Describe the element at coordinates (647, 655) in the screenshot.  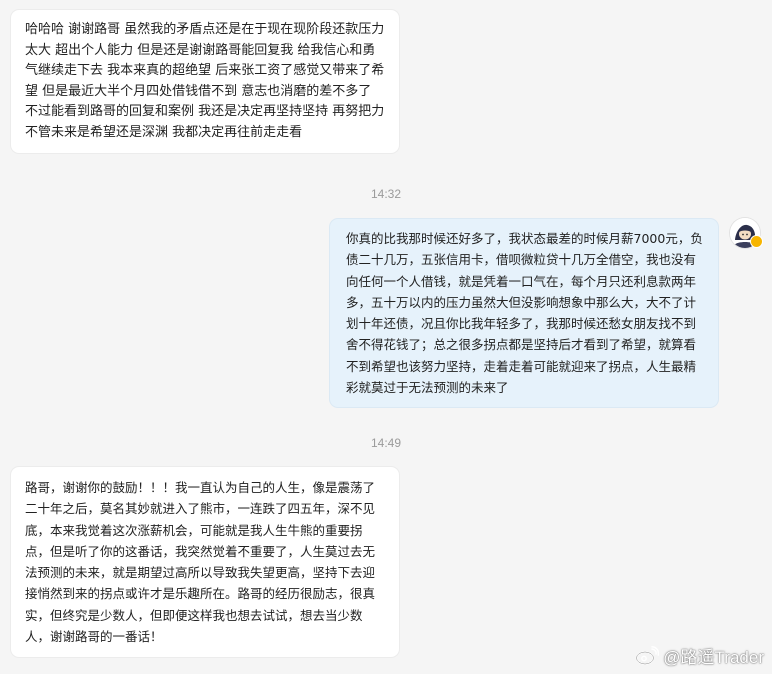
I see `weibo-icon` at that location.